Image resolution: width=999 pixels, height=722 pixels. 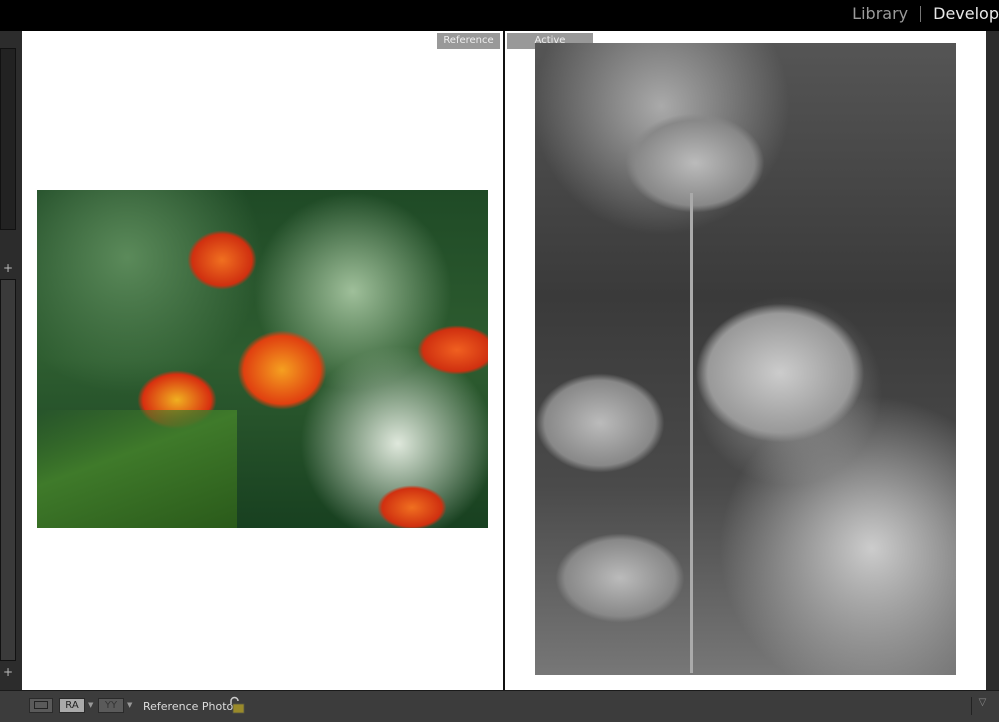 I want to click on navigator-panel, so click(x=8, y=139).